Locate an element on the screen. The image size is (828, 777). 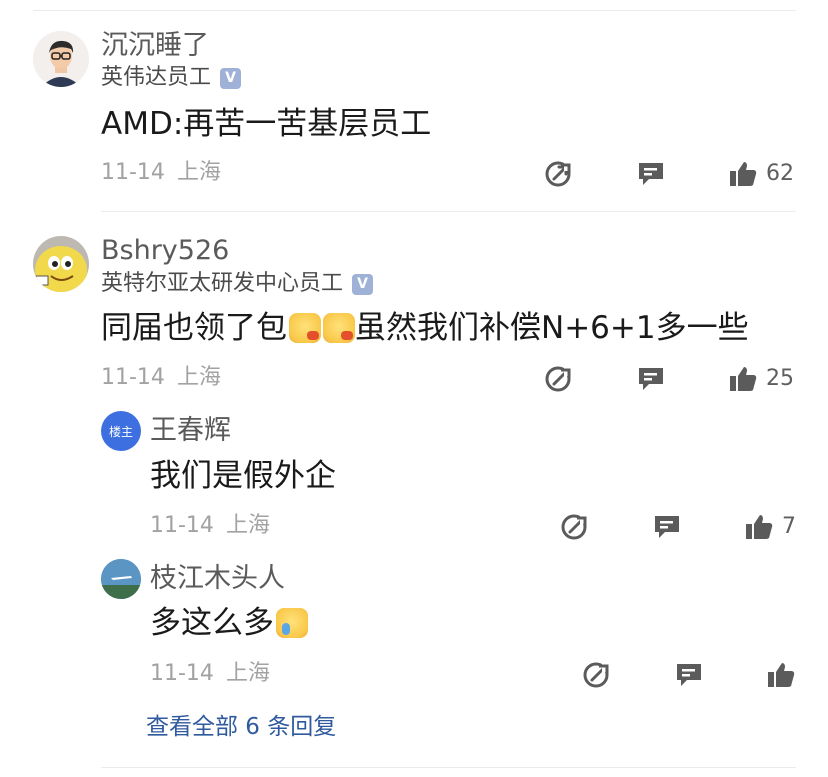
like-count: 62 is located at coordinates (780, 173).